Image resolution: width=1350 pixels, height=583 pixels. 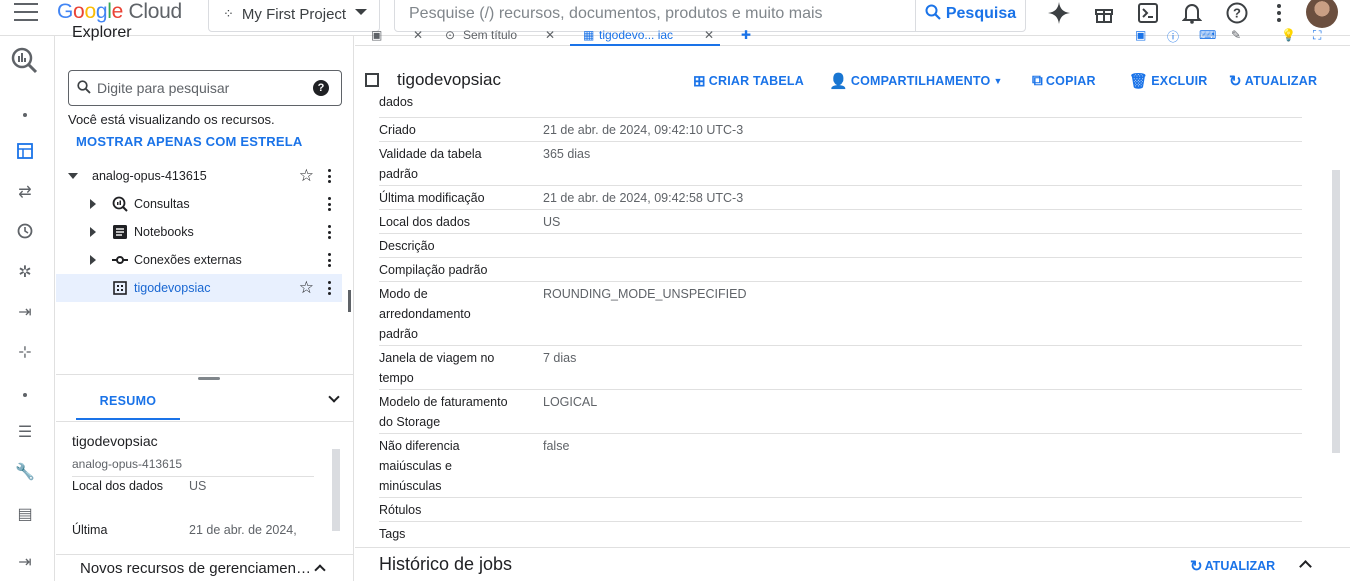 I want to click on tab-summary: RESUMO, so click(x=128, y=402).